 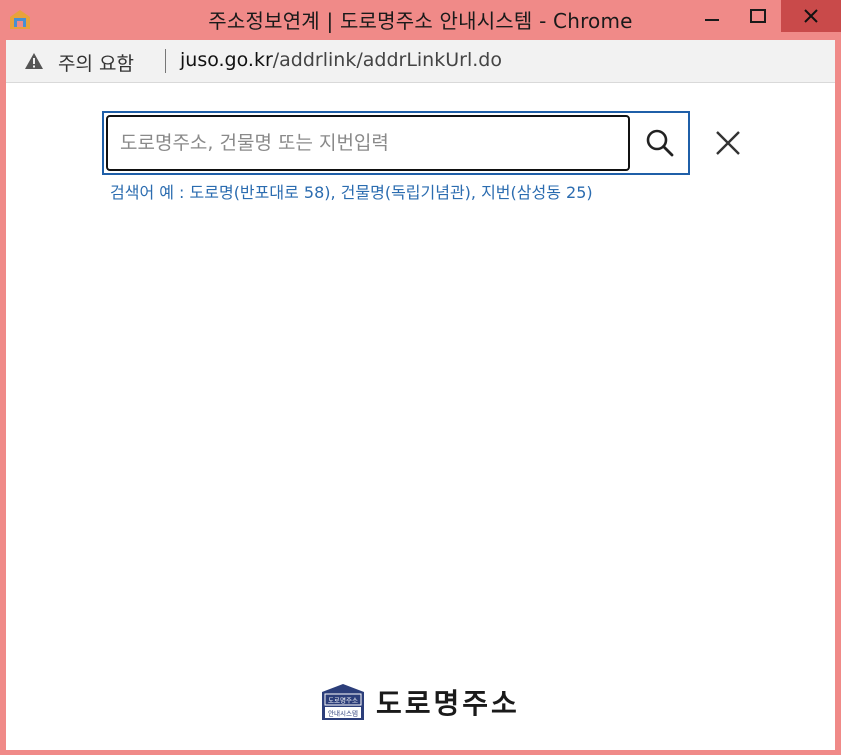 I want to click on address-divider, so click(x=165, y=61).